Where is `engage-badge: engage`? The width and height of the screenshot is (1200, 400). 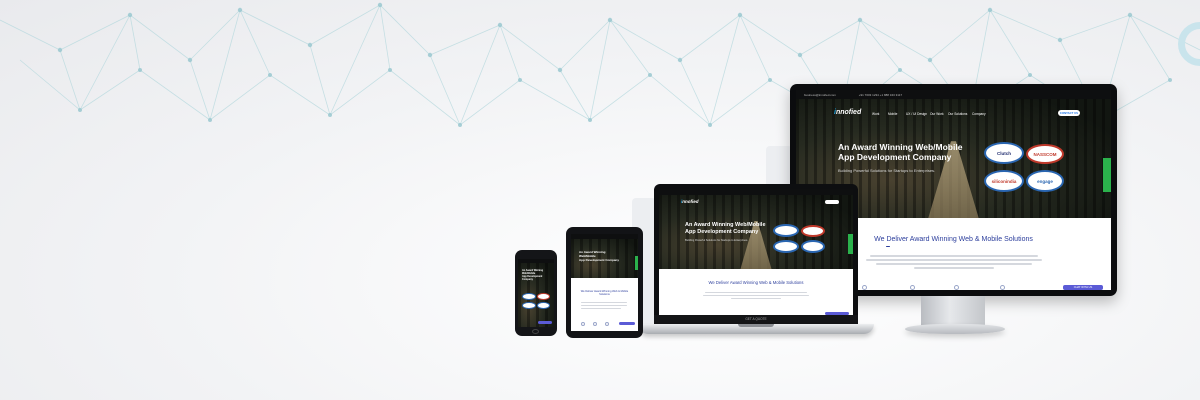
engage-badge: engage is located at coordinates (1045, 181).